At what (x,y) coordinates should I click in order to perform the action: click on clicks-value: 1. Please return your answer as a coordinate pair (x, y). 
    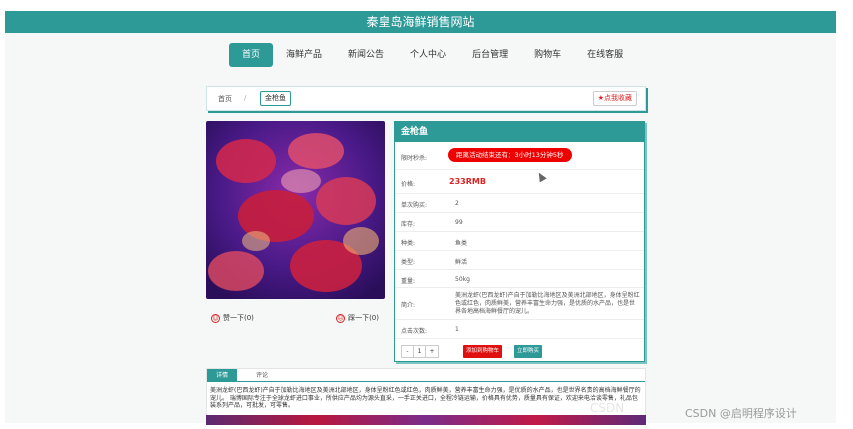
    Looking at the image, I should click on (457, 329).